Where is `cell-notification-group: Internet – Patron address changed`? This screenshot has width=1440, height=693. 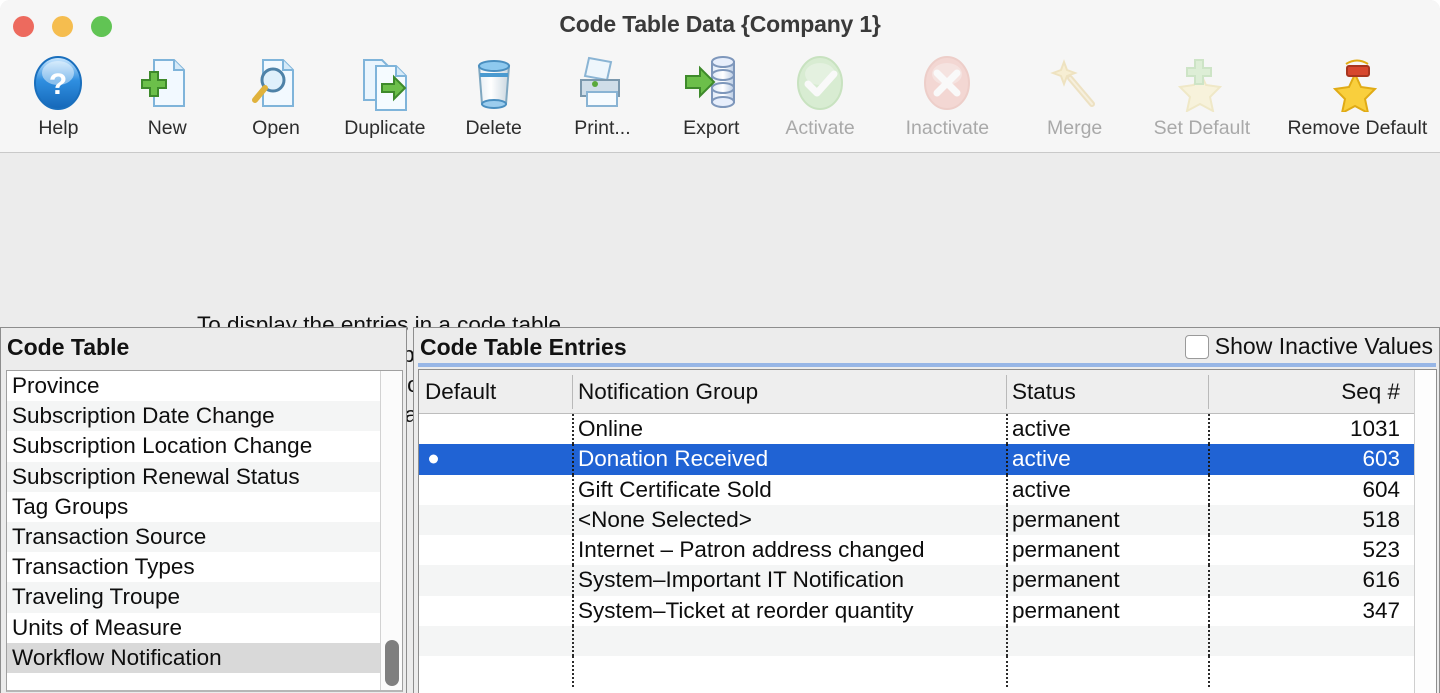
cell-notification-group: Internet – Patron address changed is located at coordinates (789, 550).